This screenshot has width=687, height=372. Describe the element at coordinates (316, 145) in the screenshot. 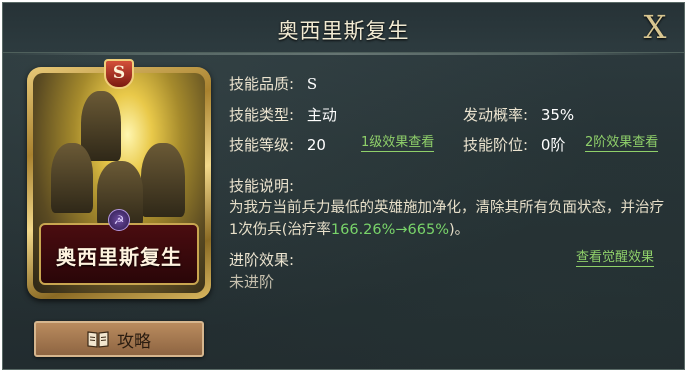

I see `level-value: 20` at that location.